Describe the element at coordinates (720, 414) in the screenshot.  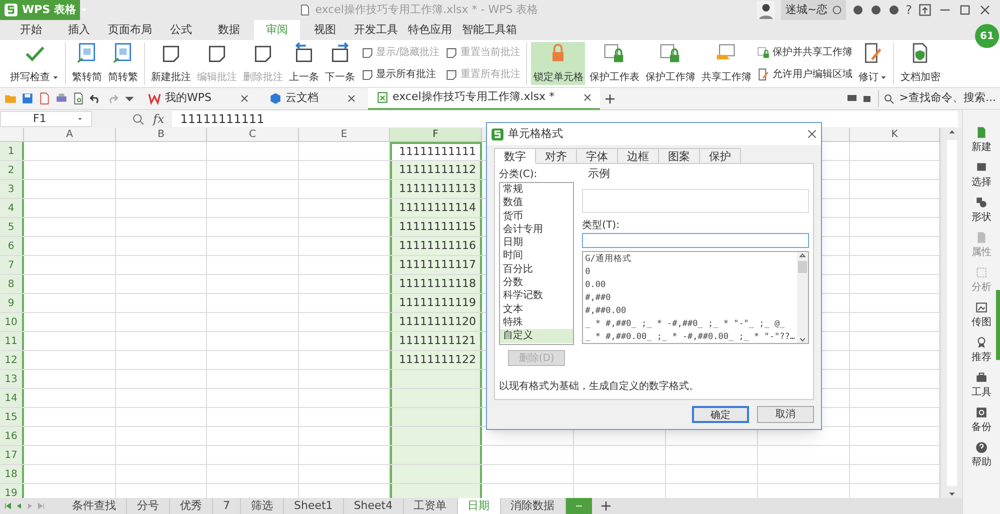
I see `dialog-button: 确定` at that location.